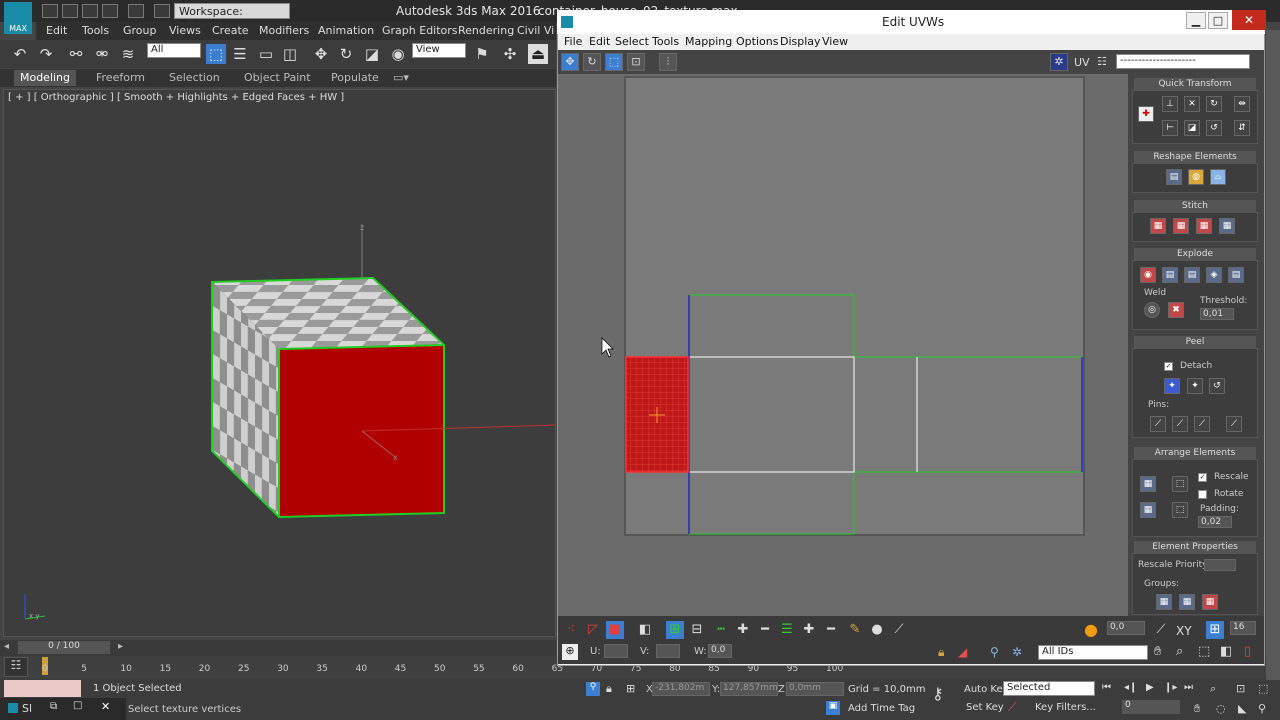 This screenshot has height=720, width=1280. What do you see at coordinates (1146, 114) in the screenshot?
I see `set-pivot-icon: ✚` at bounding box center [1146, 114].